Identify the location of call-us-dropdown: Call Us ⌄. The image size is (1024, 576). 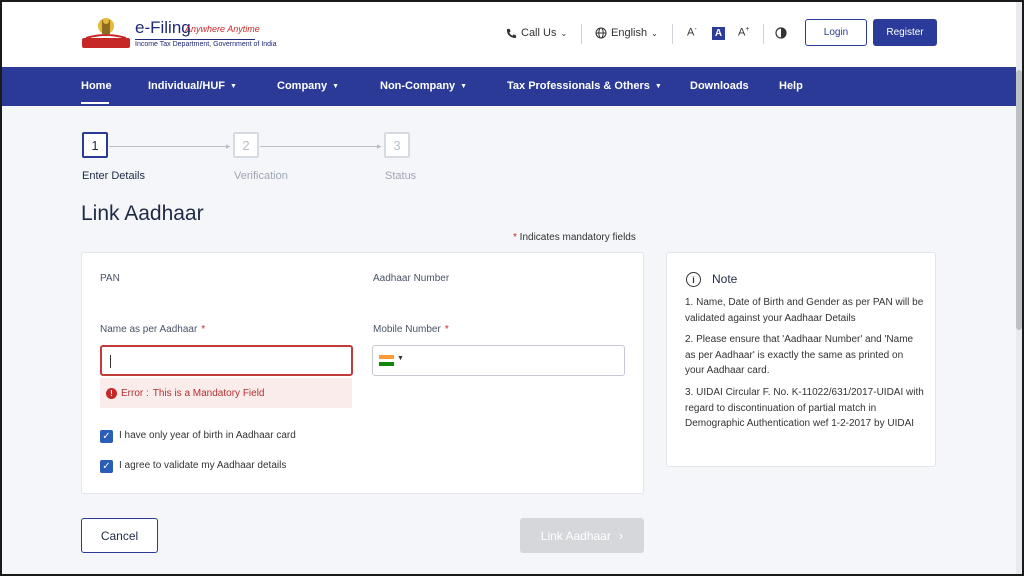
(536, 33).